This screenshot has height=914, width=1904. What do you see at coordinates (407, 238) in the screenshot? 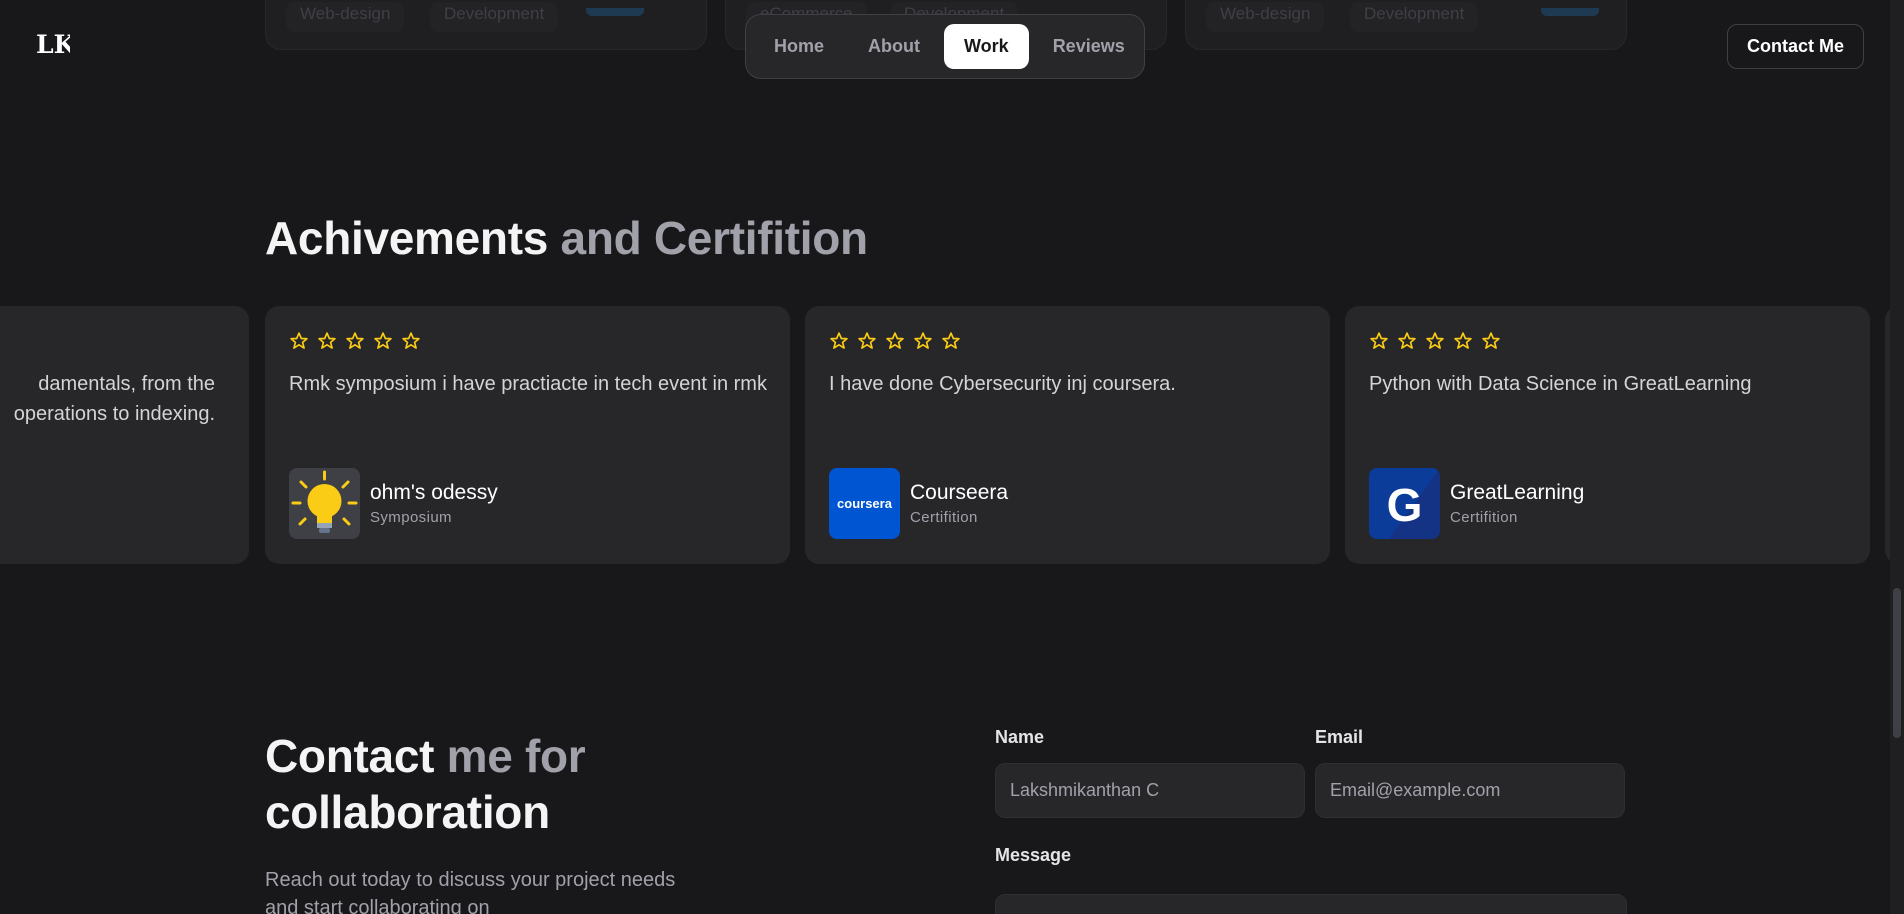
I see `achievements-title-strong: Achivements` at bounding box center [407, 238].